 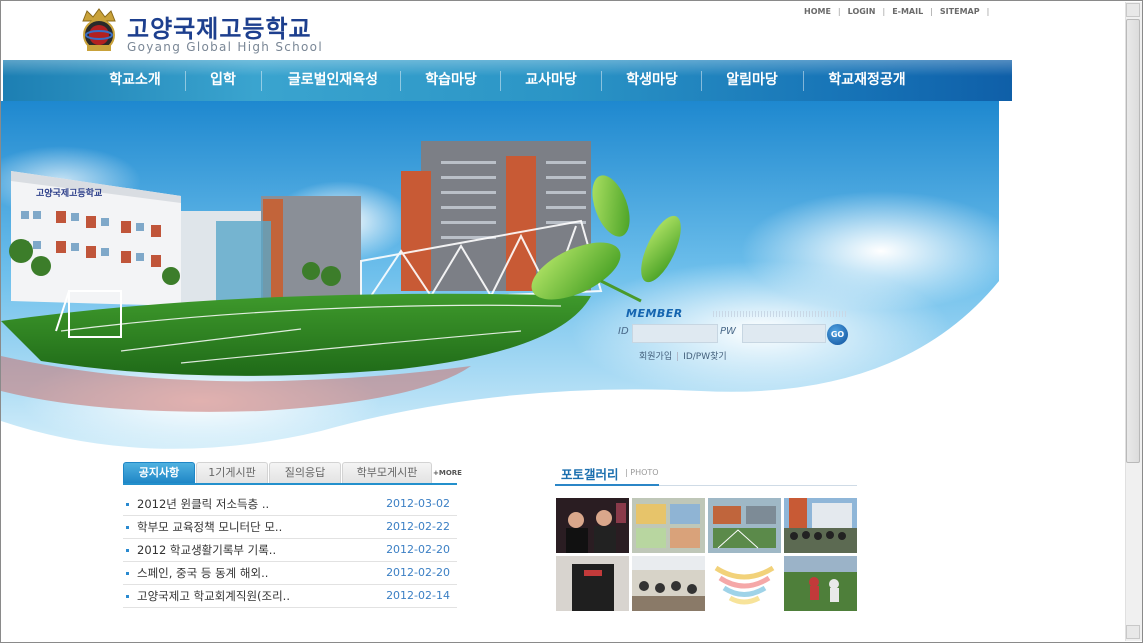 I want to click on list-item: 2012 학교생활기록부 기록.. 2012-02-20, so click(x=290, y=550).